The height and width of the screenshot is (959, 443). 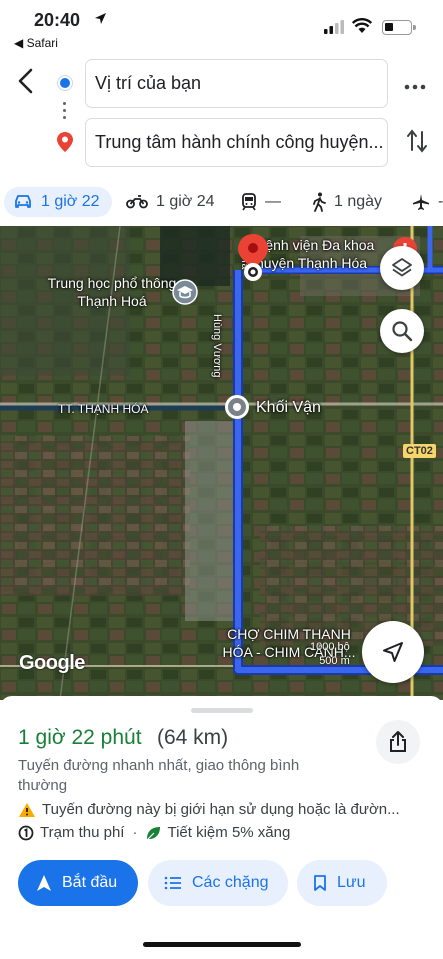 I want to click on map-label-khoi-van: Khối Vận, so click(x=288, y=408).